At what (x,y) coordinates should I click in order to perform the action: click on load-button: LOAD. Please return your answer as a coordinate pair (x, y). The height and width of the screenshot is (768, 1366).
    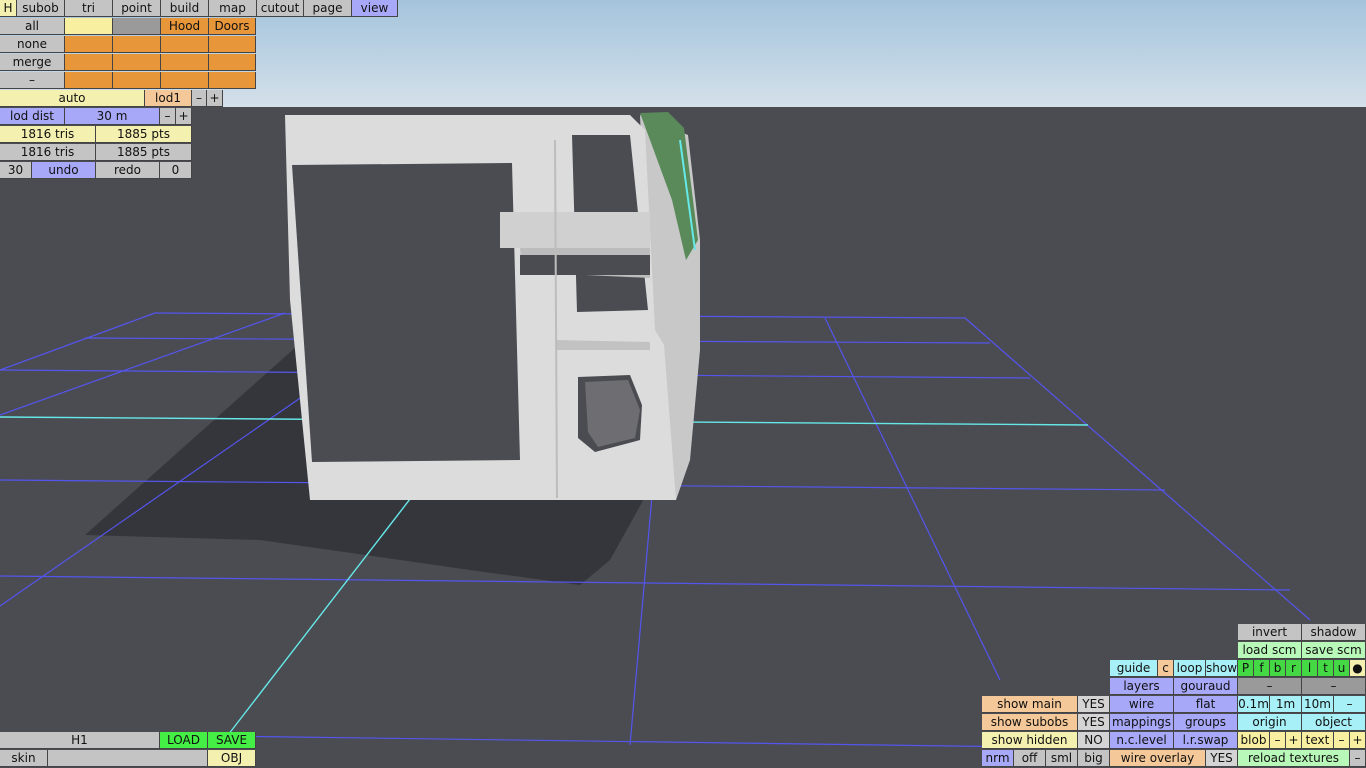
    Looking at the image, I should click on (184, 740).